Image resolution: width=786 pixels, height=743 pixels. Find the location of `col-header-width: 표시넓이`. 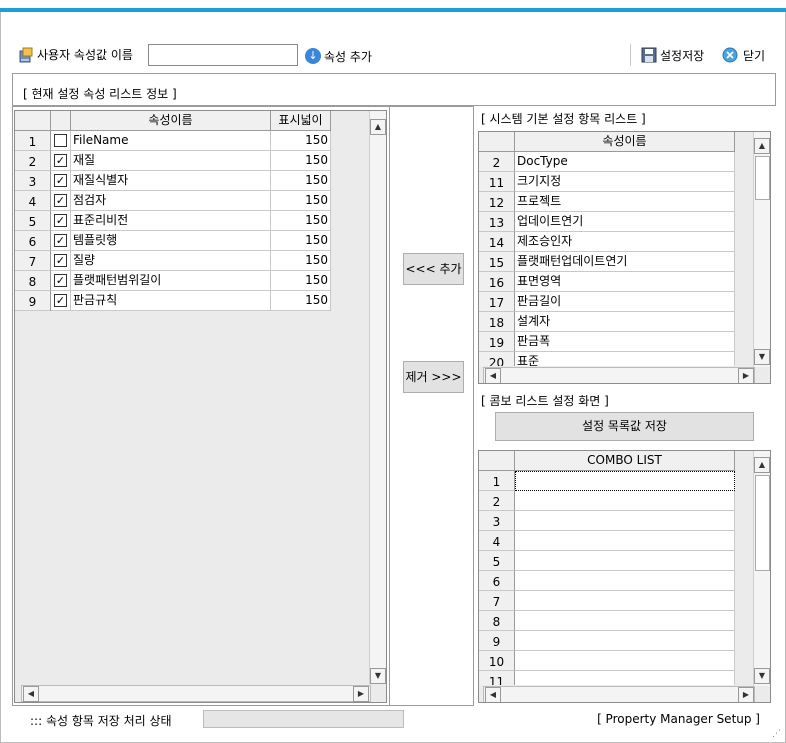

col-header-width: 표시넓이 is located at coordinates (301, 121).